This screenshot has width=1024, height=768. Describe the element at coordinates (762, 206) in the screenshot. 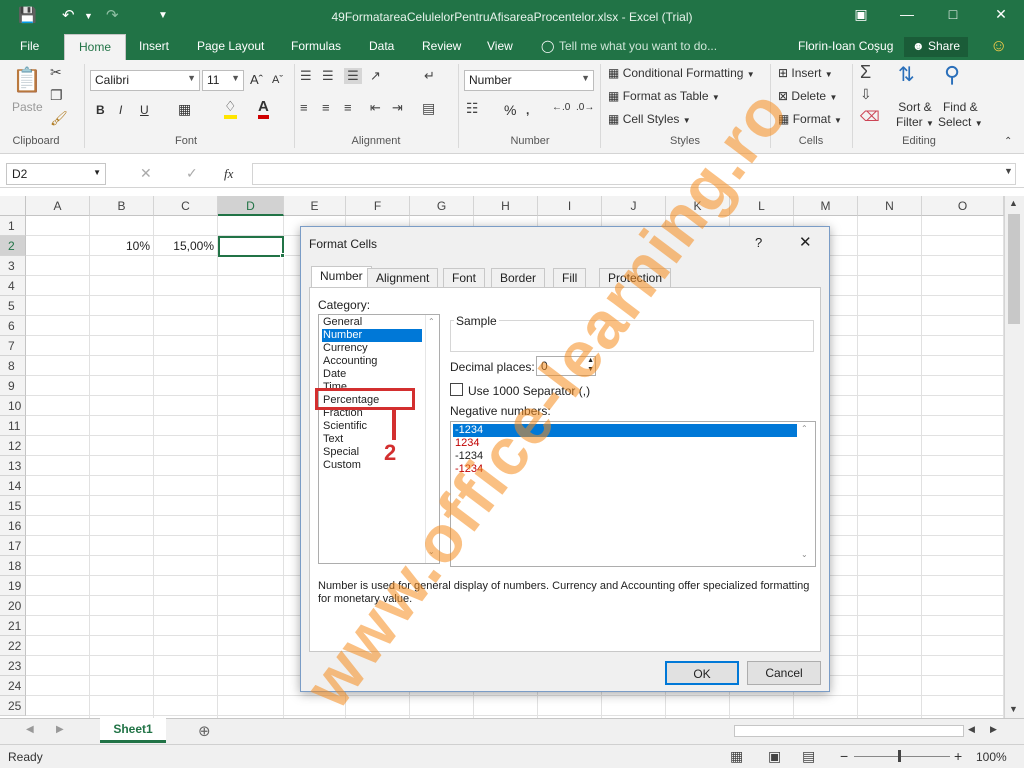

I see `column-header-l: L` at that location.